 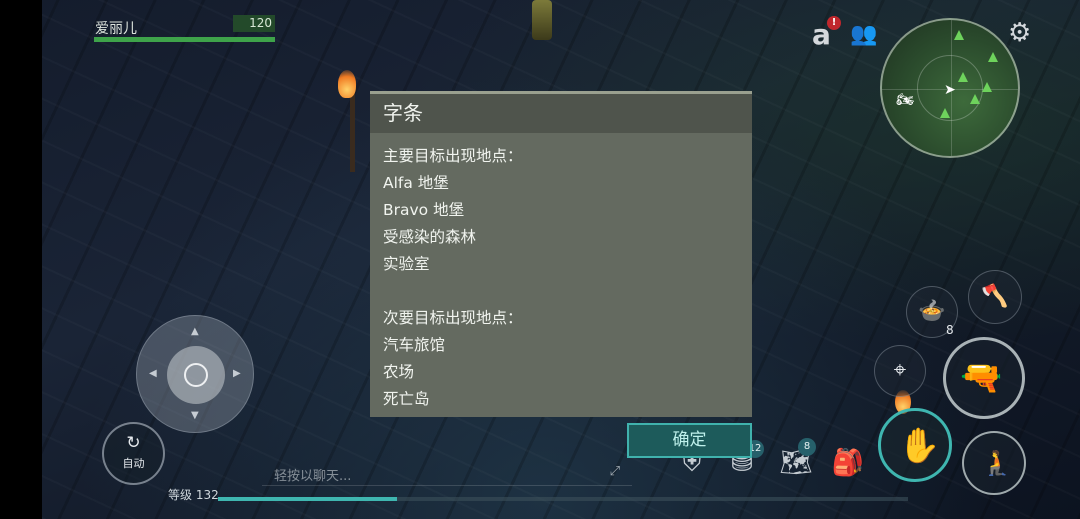 What do you see at coordinates (919, 446) in the screenshot?
I see `hand-icon: ✋` at bounding box center [919, 446].